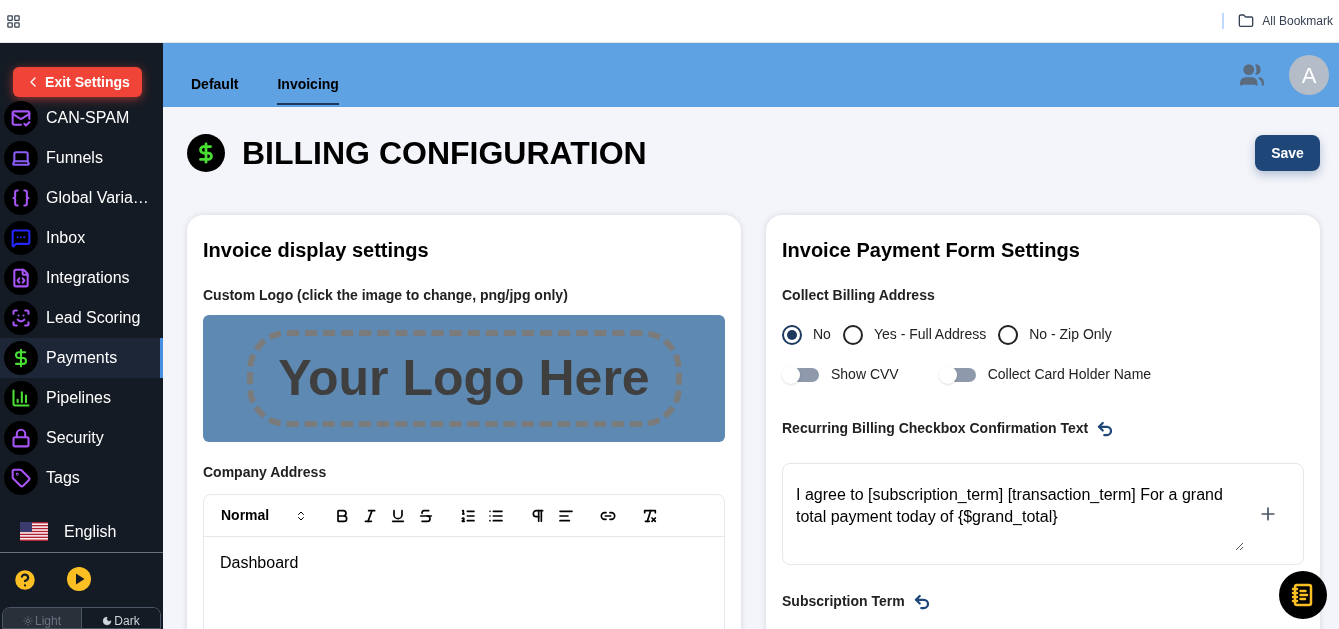 The width and height of the screenshot is (1339, 629). What do you see at coordinates (806, 334) in the screenshot?
I see `radio-option: No` at bounding box center [806, 334].